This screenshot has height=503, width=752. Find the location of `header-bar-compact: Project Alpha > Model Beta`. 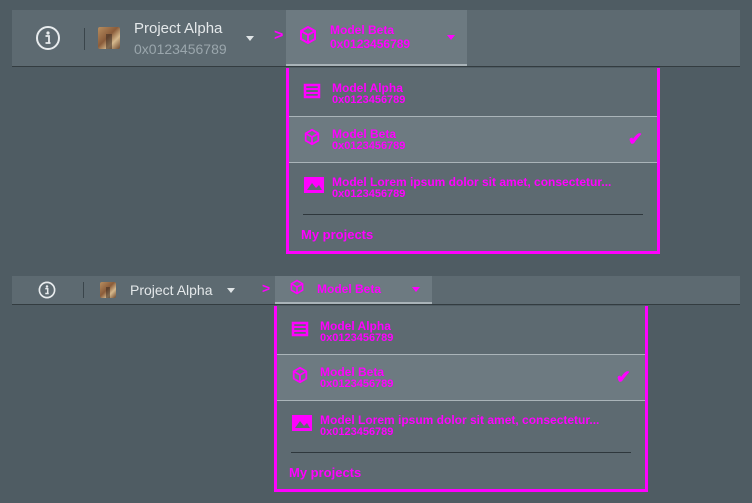

header-bar-compact: Project Alpha > Model Beta is located at coordinates (376, 290).